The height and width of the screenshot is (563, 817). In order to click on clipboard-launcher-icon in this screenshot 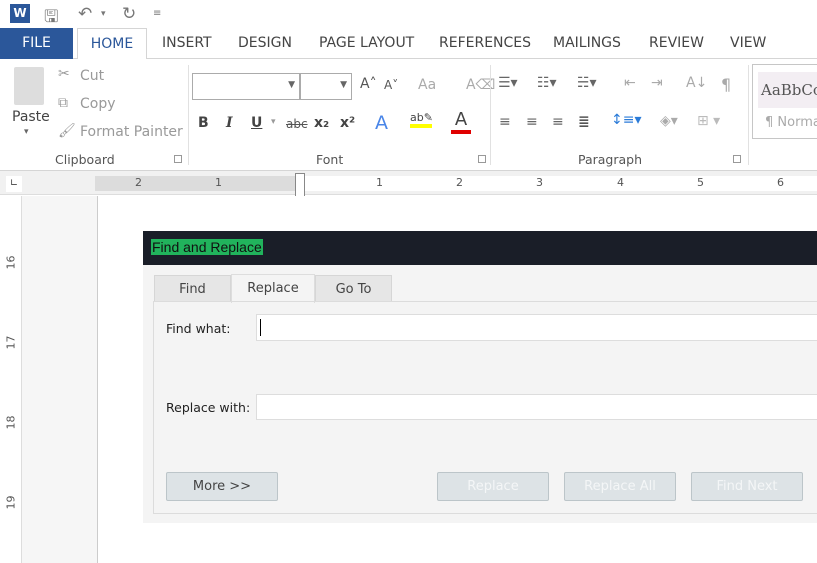, I will do `click(178, 159)`.